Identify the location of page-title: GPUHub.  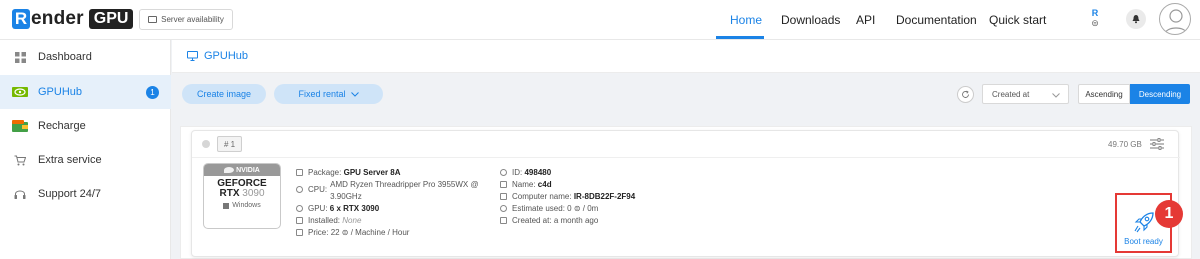
(226, 56).